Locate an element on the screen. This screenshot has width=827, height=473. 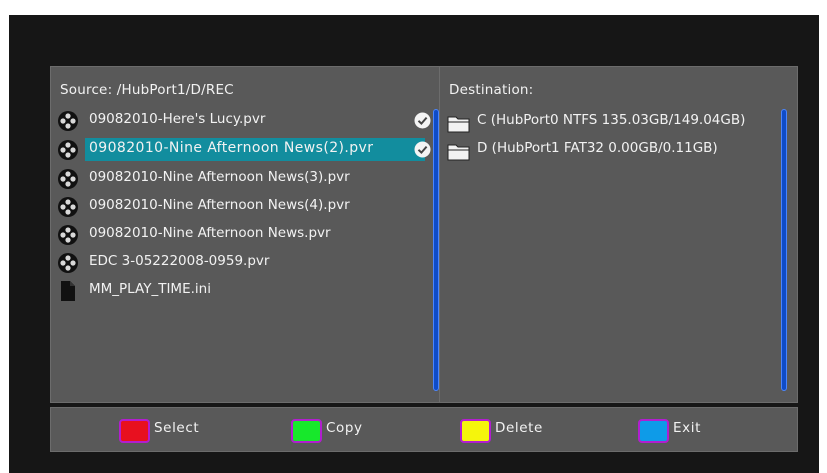
blue-key-icon is located at coordinates (653, 431).